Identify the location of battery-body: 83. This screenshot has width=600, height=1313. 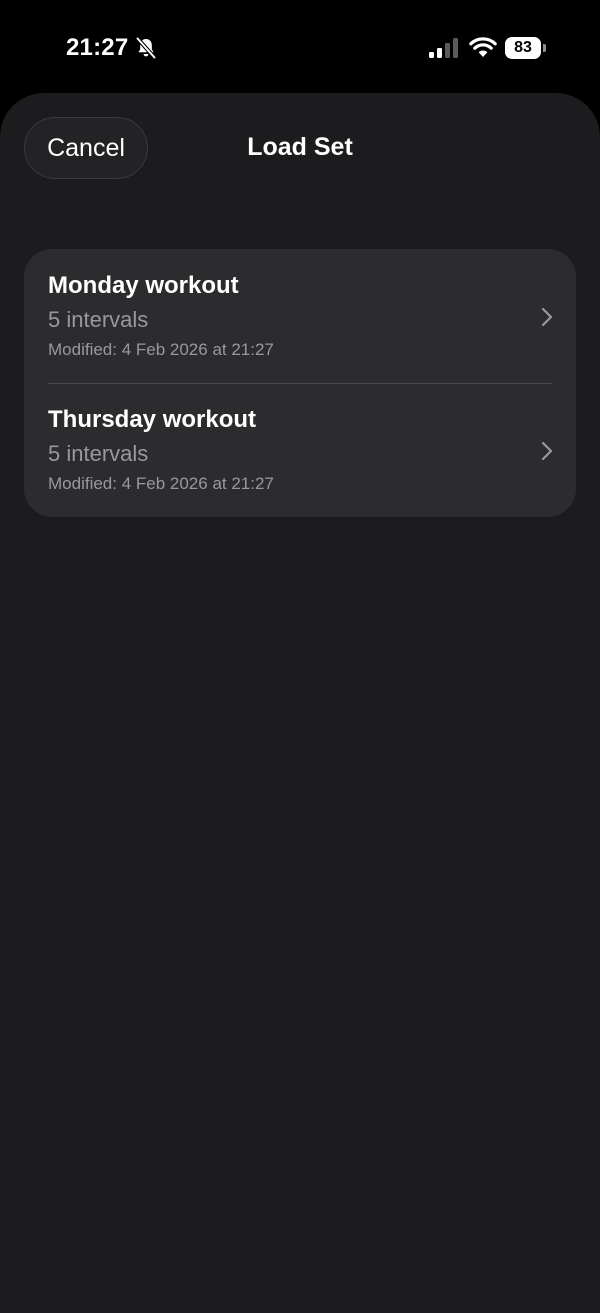
(523, 48).